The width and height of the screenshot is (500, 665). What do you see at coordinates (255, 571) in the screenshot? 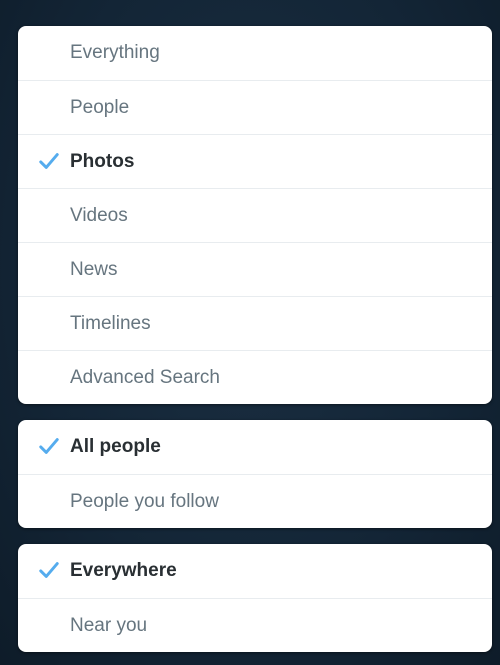
I see `menu-item-everywhere: Everywhere` at bounding box center [255, 571].